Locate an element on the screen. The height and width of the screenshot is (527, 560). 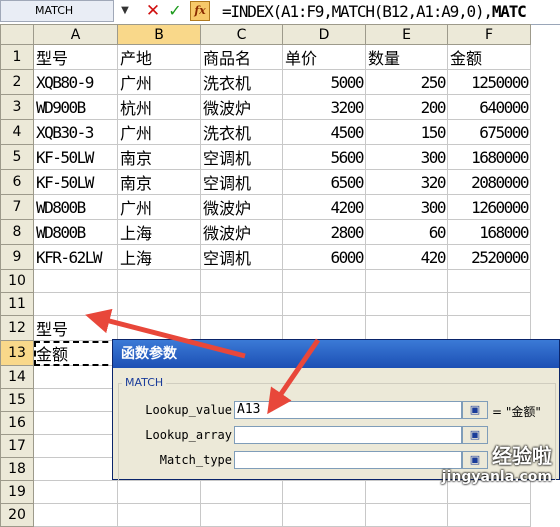
cell-c2: 洗衣机 is located at coordinates (241, 82).